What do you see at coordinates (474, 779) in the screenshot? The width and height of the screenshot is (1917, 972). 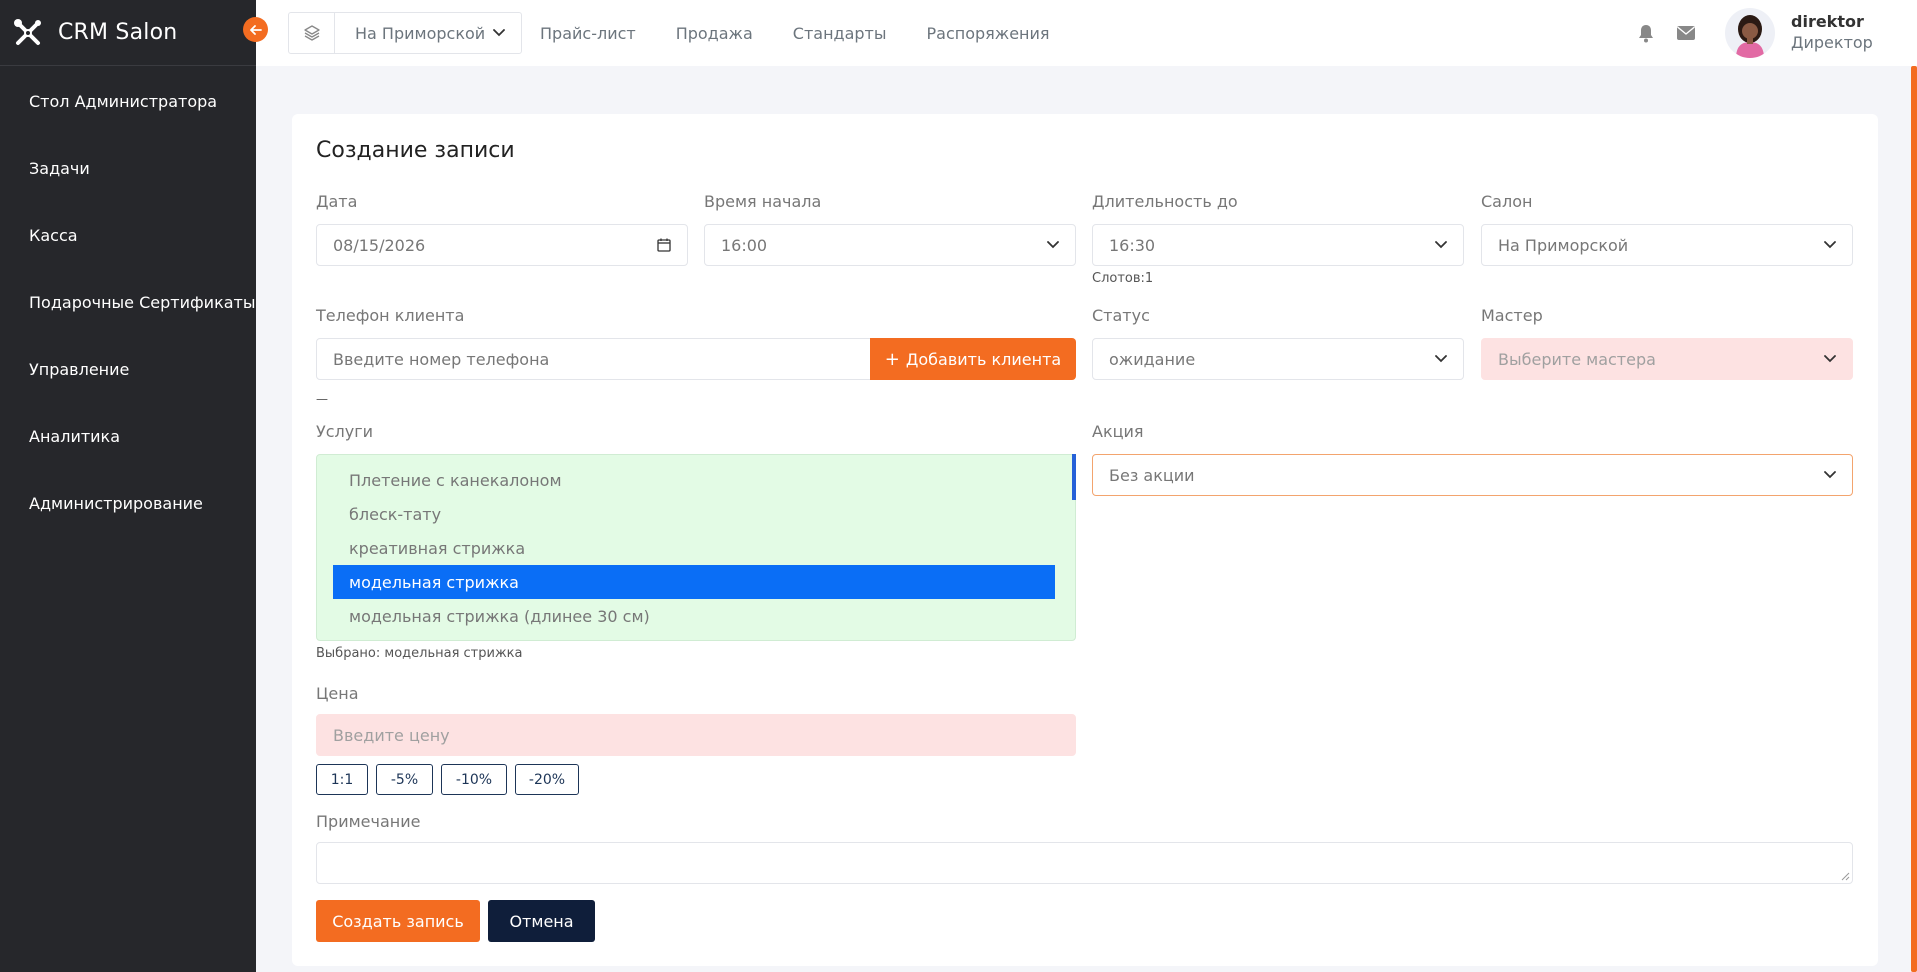 I see `price-minus-10-button: -10%` at bounding box center [474, 779].